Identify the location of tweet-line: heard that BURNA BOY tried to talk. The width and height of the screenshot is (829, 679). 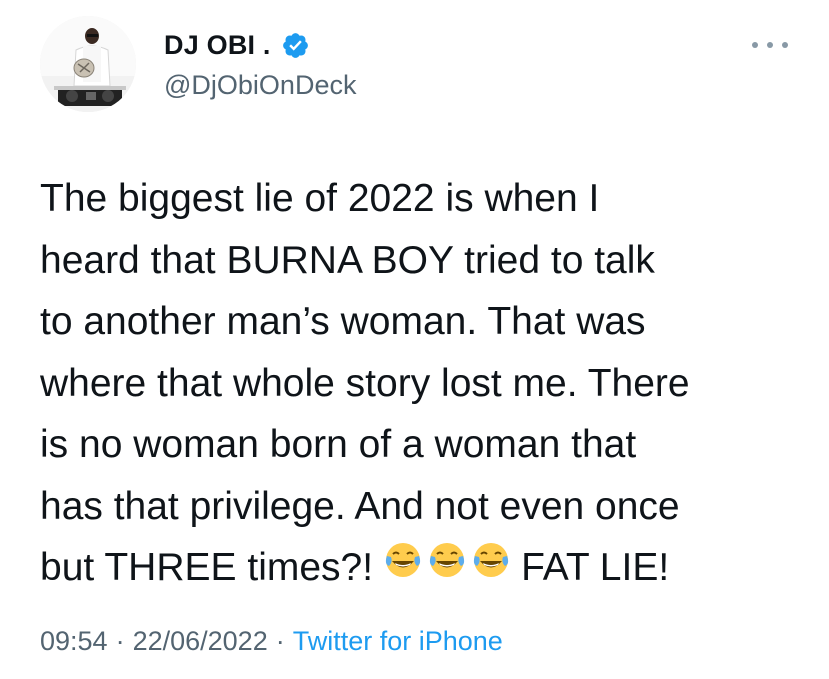
(347, 260).